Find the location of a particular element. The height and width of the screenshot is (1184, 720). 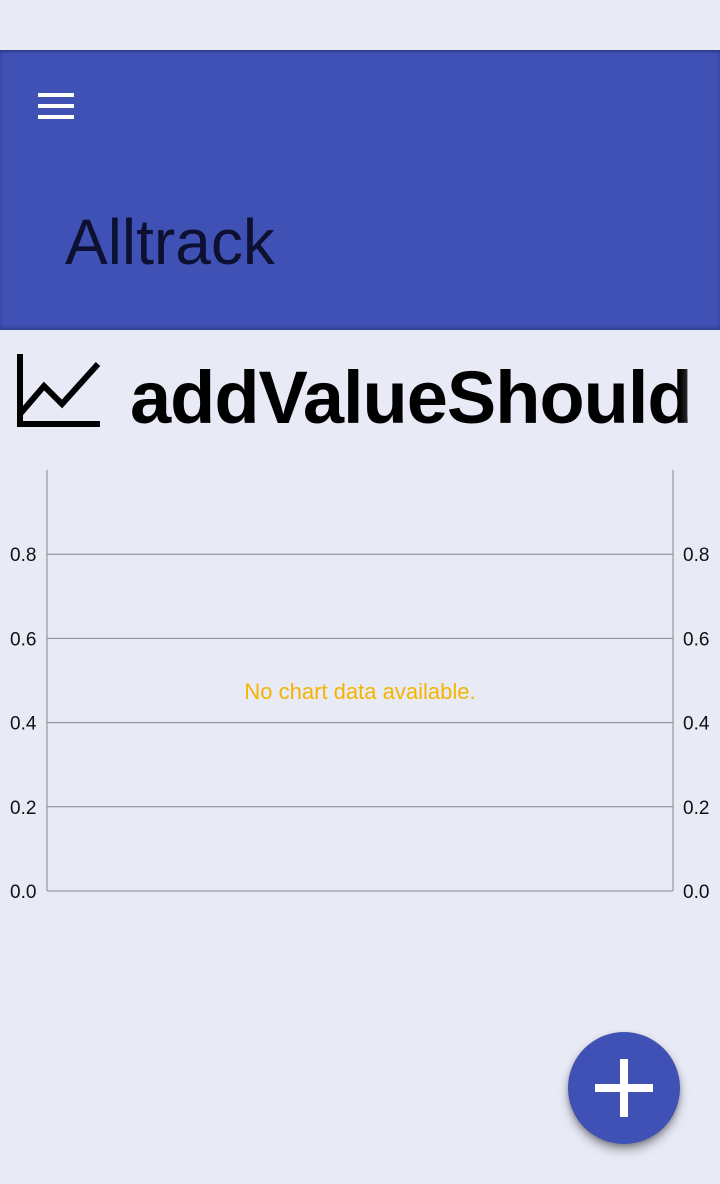

add-value-button is located at coordinates (624, 1088).